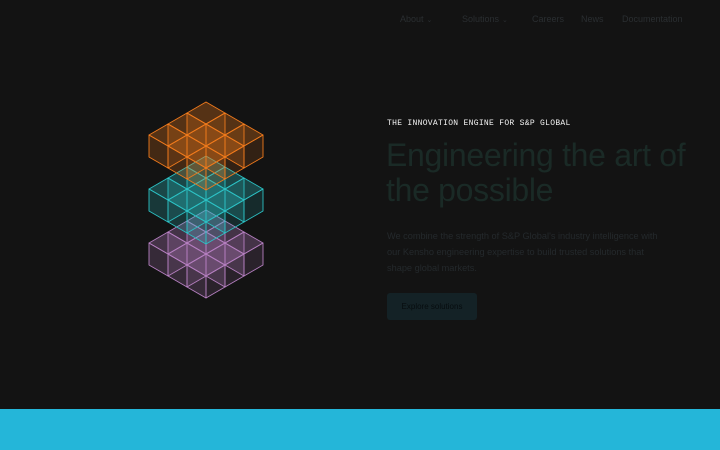 Image resolution: width=720 pixels, height=450 pixels. What do you see at coordinates (206, 200) in the screenshot?
I see `isometric-cube-stack-icon` at bounding box center [206, 200].